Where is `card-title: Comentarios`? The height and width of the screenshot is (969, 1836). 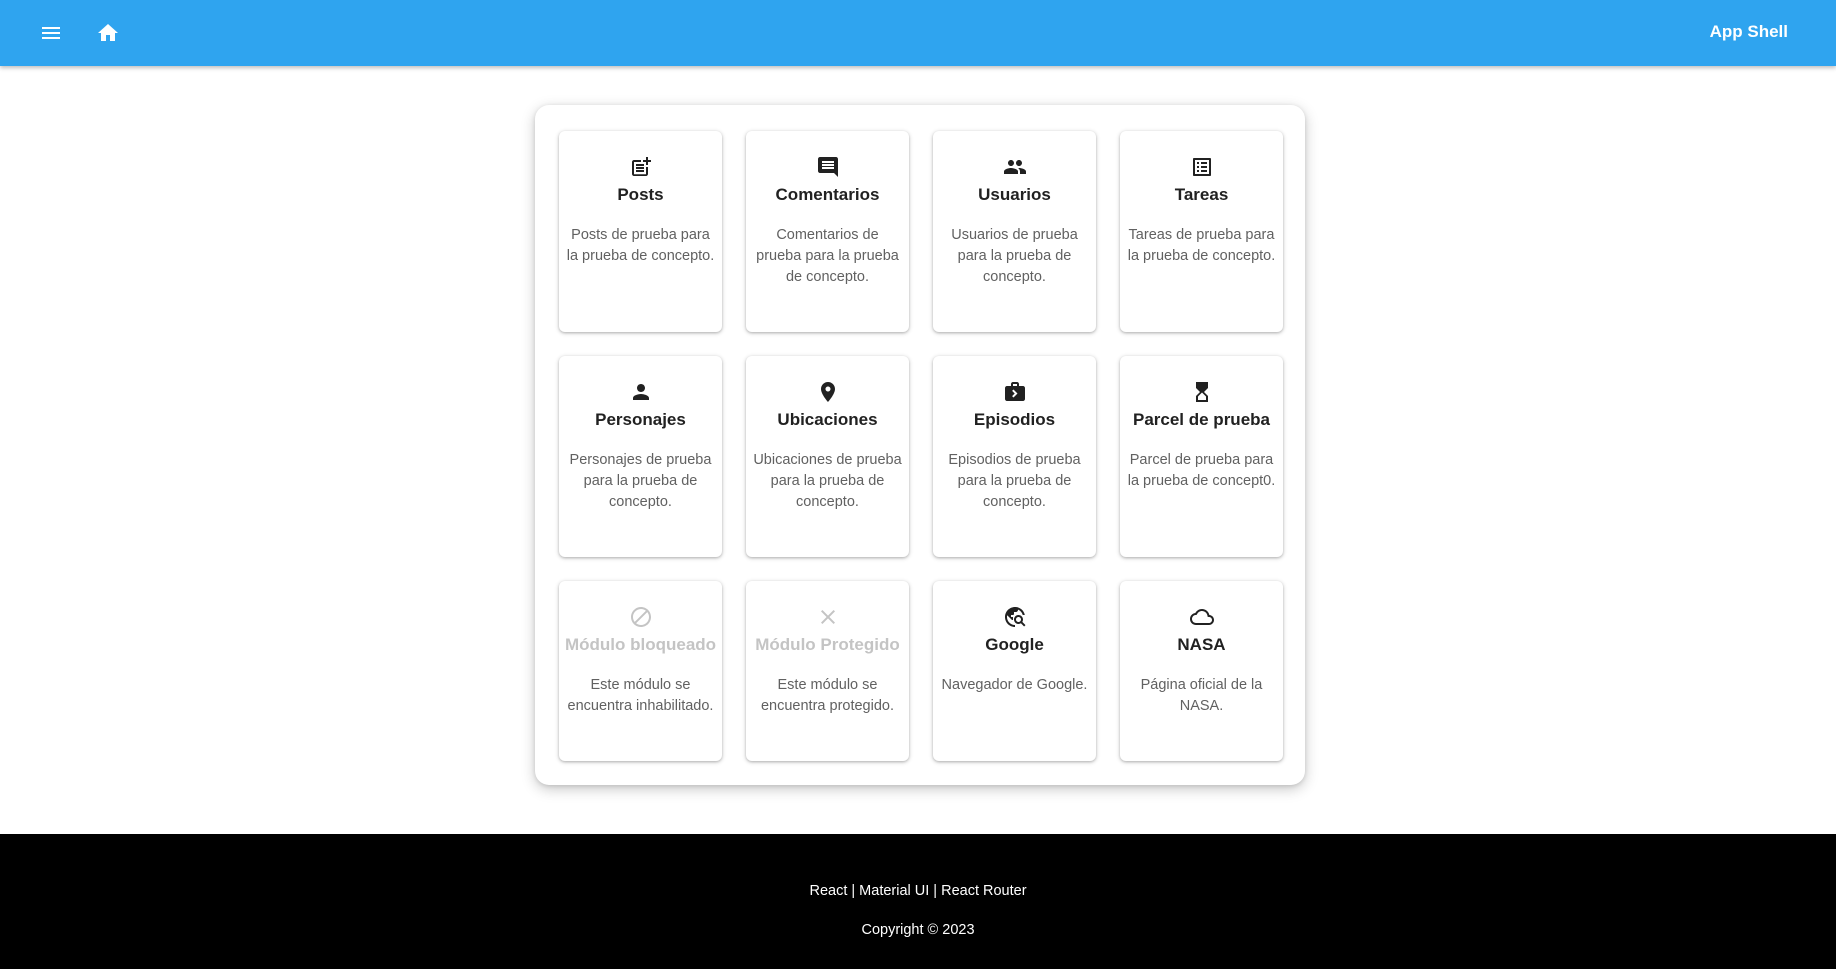
card-title: Comentarios is located at coordinates (827, 194).